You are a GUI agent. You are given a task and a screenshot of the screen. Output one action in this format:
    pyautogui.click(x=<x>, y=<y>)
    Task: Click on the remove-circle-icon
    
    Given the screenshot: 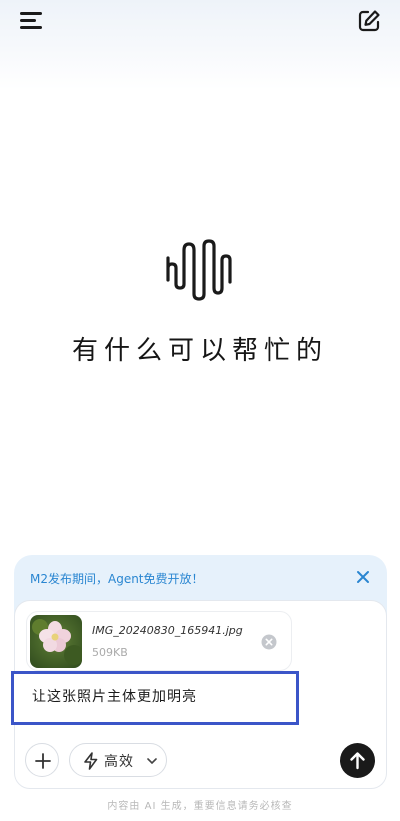 What is the action you would take?
    pyautogui.click(x=269, y=642)
    